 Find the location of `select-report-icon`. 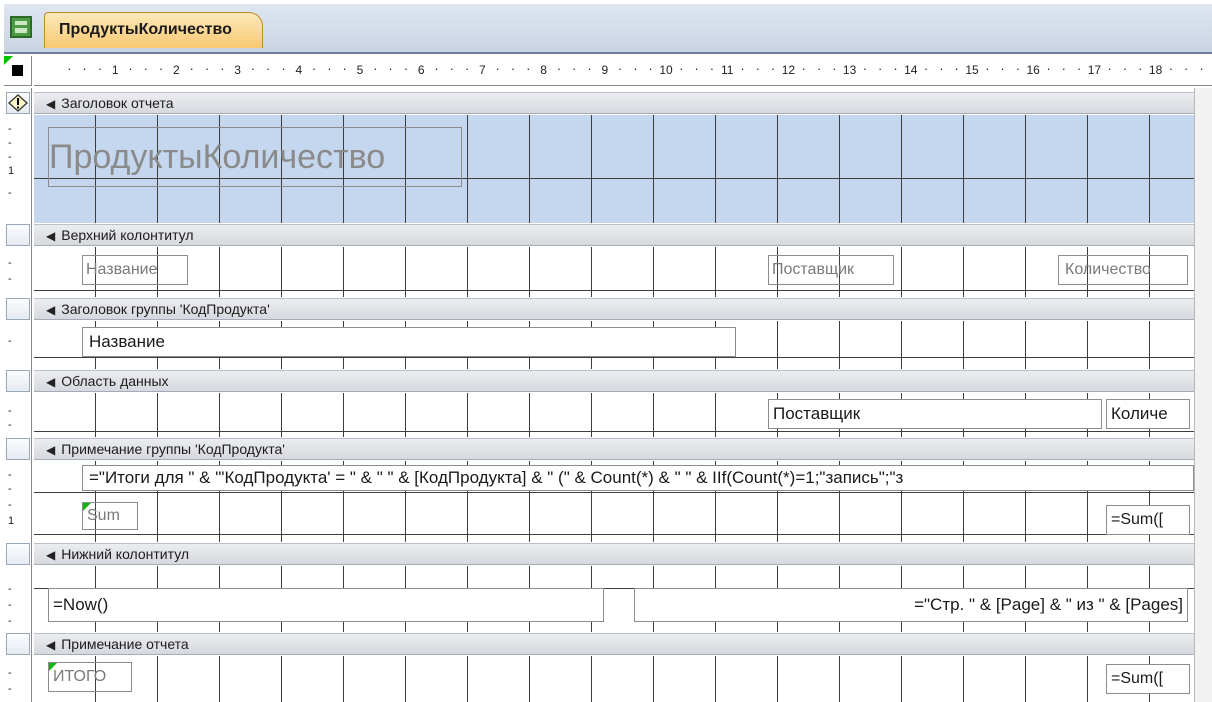

select-report-icon is located at coordinates (17, 70).